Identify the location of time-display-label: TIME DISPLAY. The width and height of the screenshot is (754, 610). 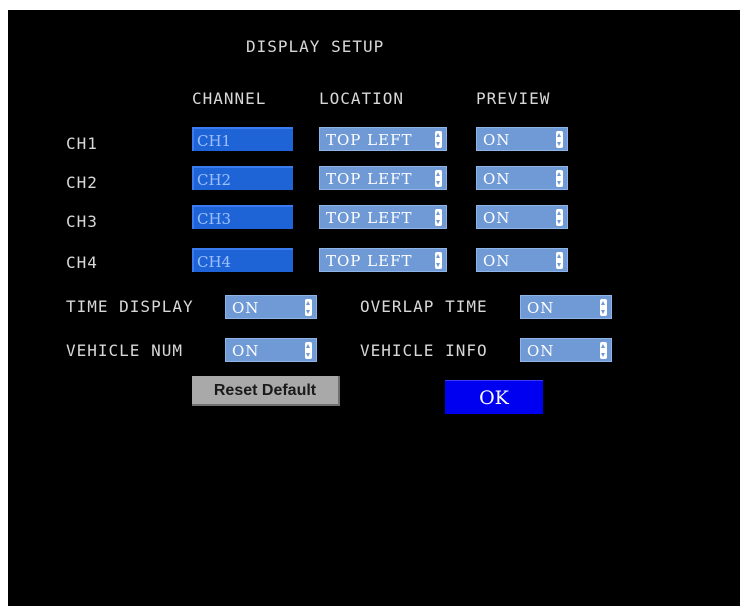
(130, 306).